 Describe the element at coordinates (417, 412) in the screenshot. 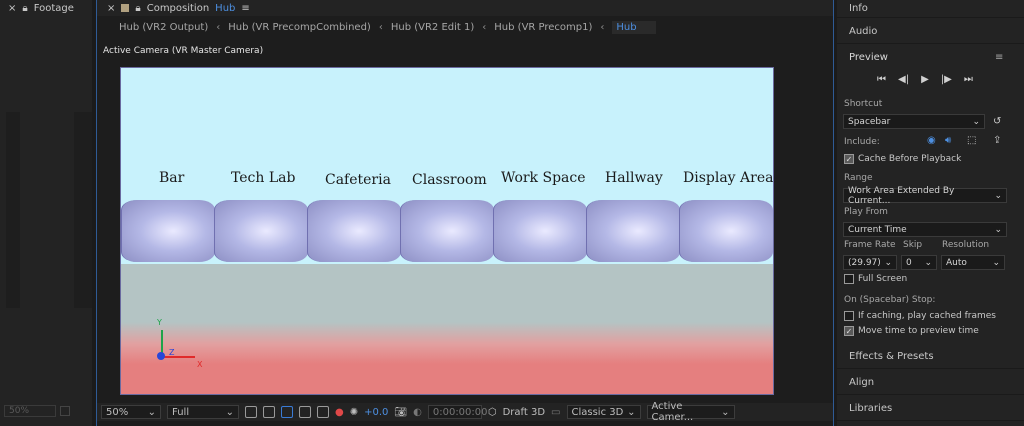

I see `show-snapshot-icon: ◐` at that location.